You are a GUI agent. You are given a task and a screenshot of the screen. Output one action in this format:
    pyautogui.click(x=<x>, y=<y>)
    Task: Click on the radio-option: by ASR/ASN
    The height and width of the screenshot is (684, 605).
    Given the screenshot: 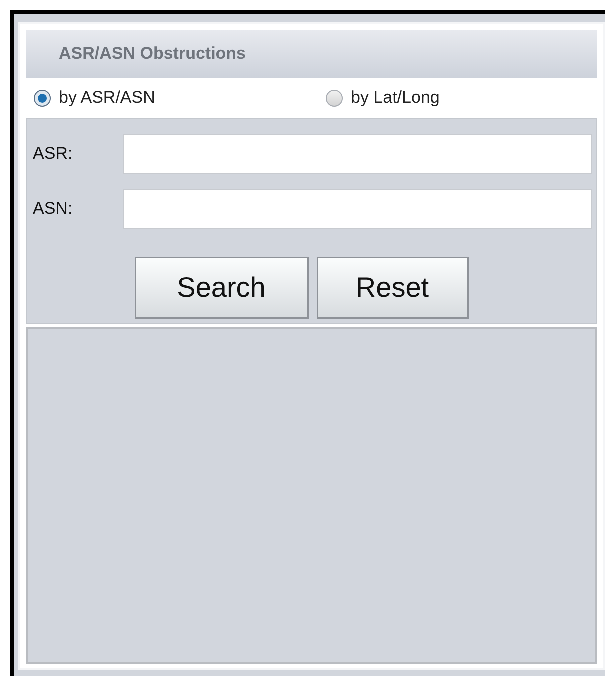 What is the action you would take?
    pyautogui.click(x=176, y=98)
    